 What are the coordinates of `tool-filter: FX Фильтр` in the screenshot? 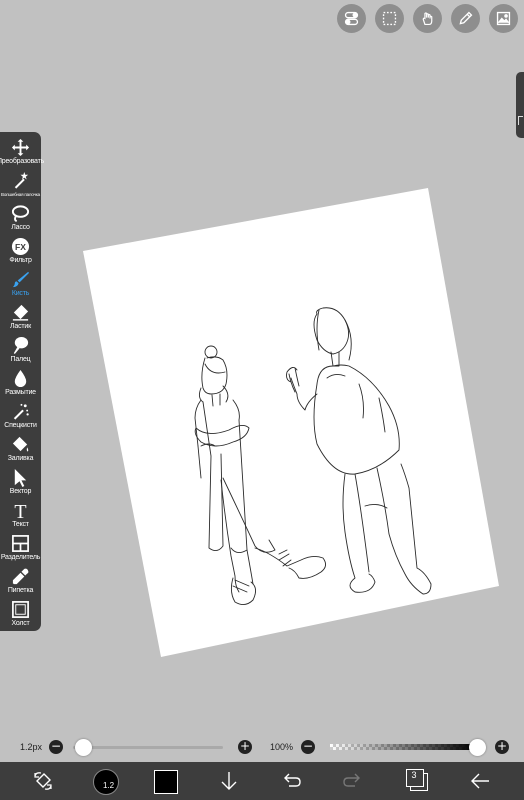 It's located at (20, 253).